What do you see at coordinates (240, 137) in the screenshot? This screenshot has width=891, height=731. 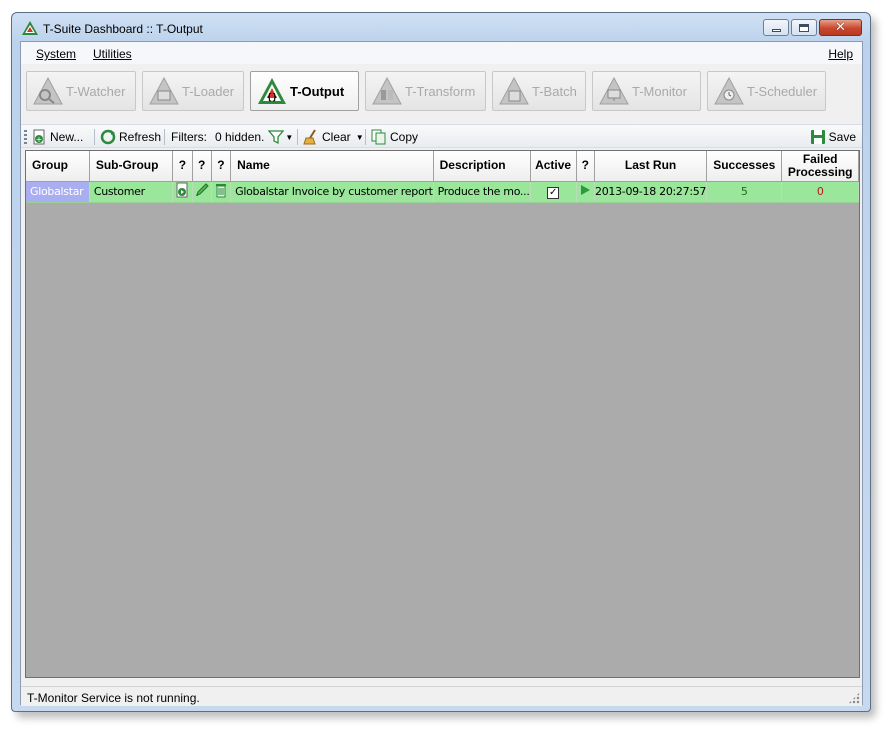 I see `hidden-count-label: 0 hidden.` at bounding box center [240, 137].